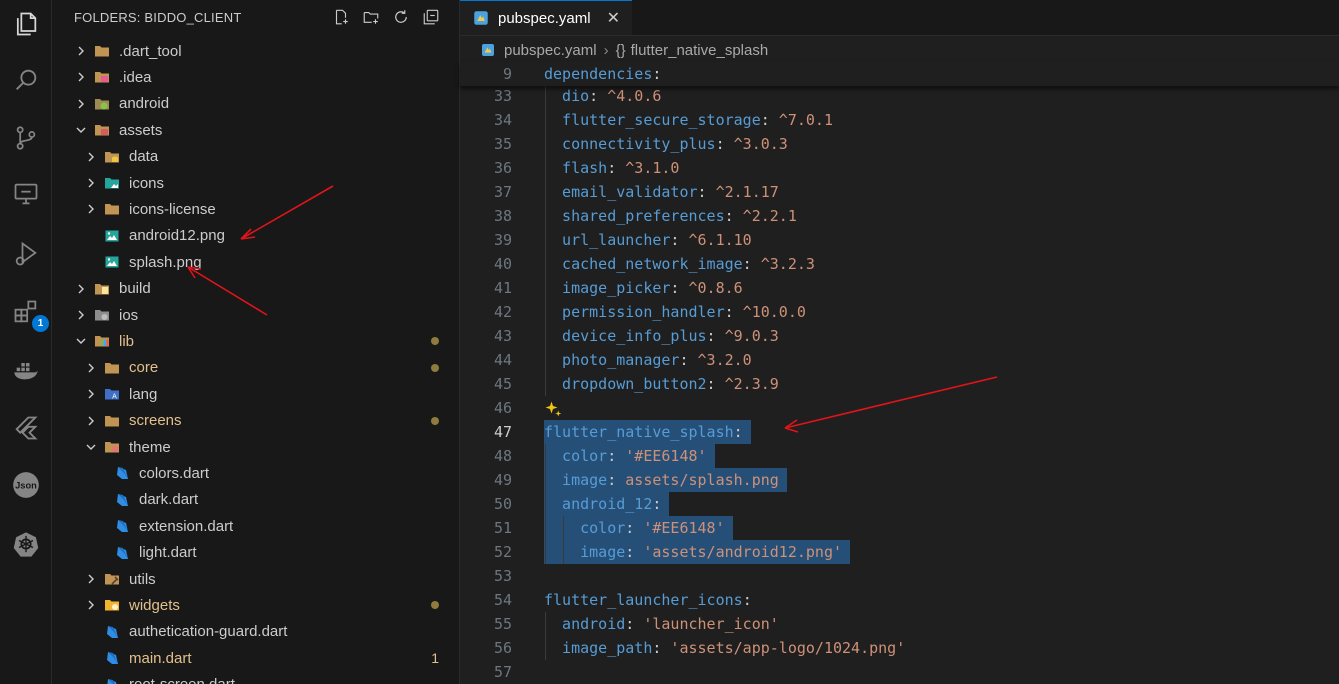  Describe the element at coordinates (787, 264) in the screenshot. I see `yaml-value: ^3.2.3` at that location.